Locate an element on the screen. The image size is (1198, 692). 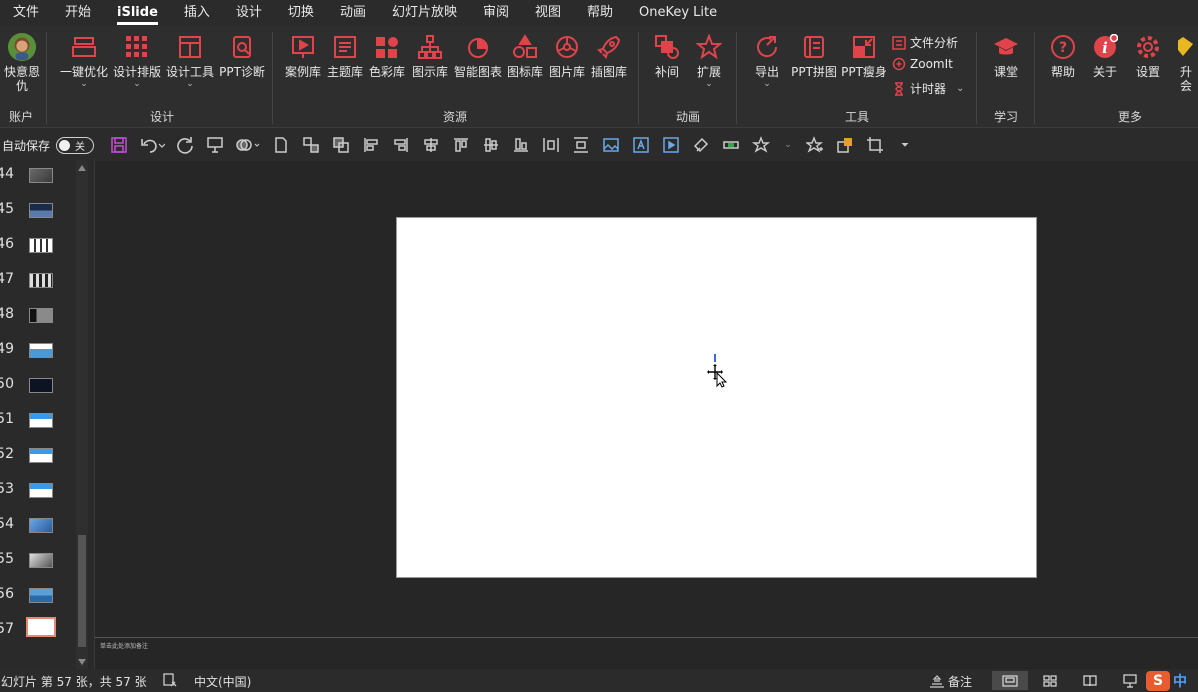
align-center-icon is located at coordinates (431, 145).